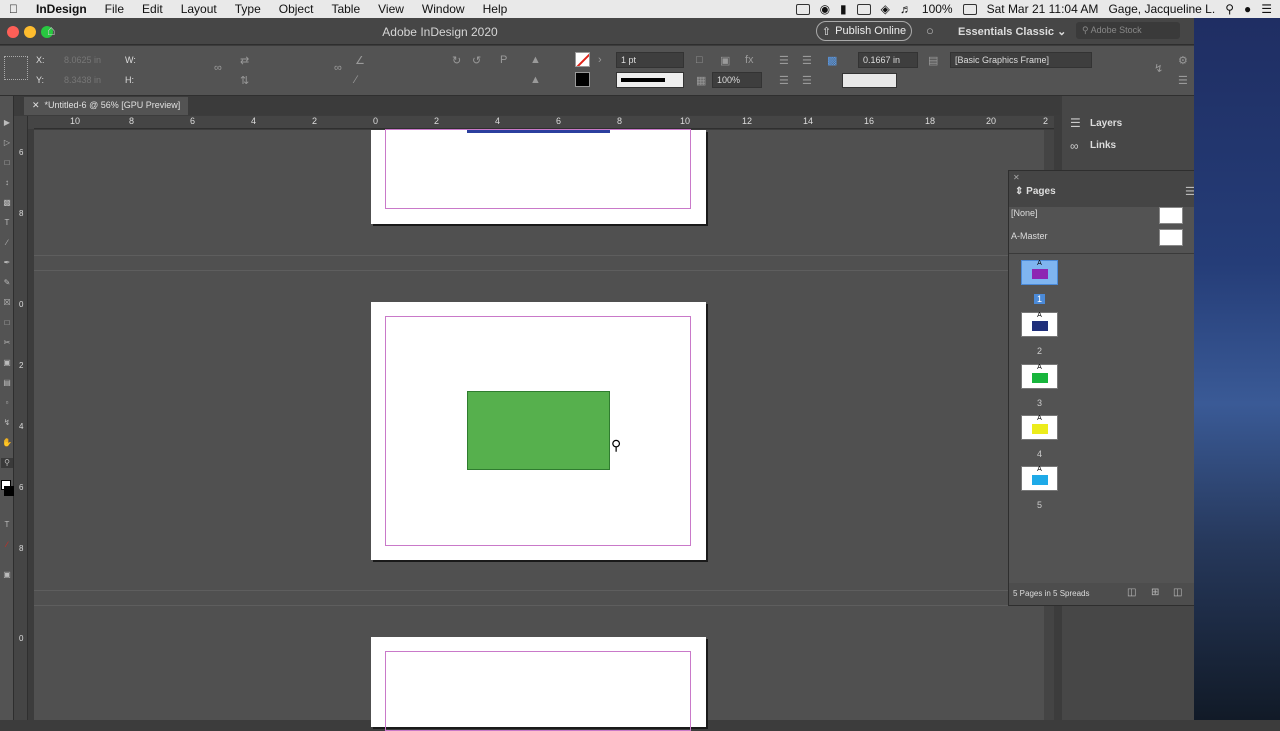 The width and height of the screenshot is (1280, 731). I want to click on horizontal-ruler: 10 8 6 4 2 0 2 4 6 8 10 12 14 16 18 20 2, so click(544, 122).